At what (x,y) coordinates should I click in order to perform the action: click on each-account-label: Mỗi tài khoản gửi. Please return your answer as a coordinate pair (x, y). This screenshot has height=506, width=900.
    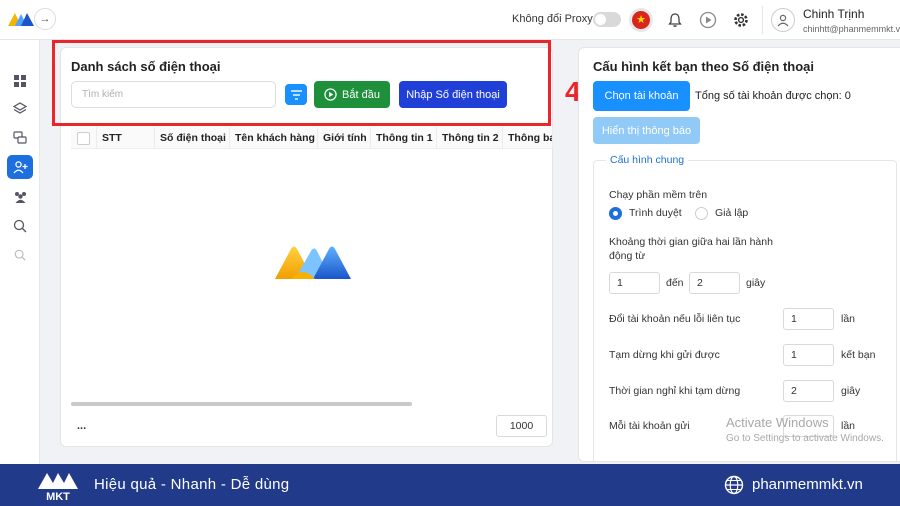
    Looking at the image, I should click on (649, 426).